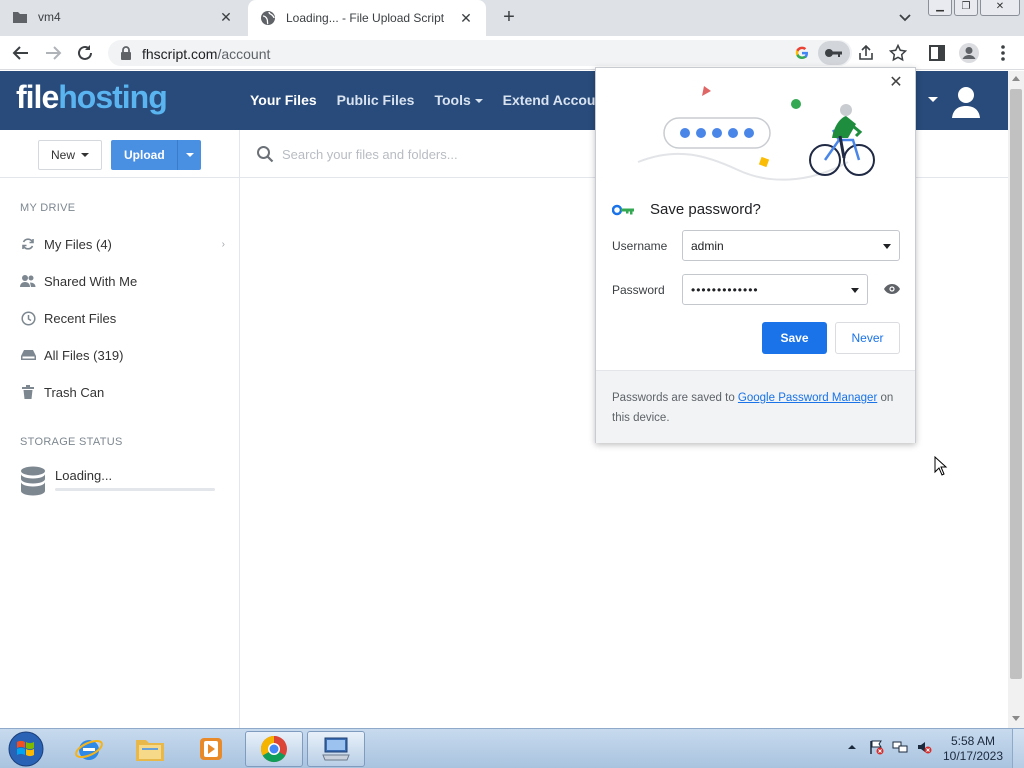 This screenshot has height=768, width=1024. Describe the element at coordinates (123, 17) in the screenshot. I see `tab-vm4: vm4 ✕` at that location.